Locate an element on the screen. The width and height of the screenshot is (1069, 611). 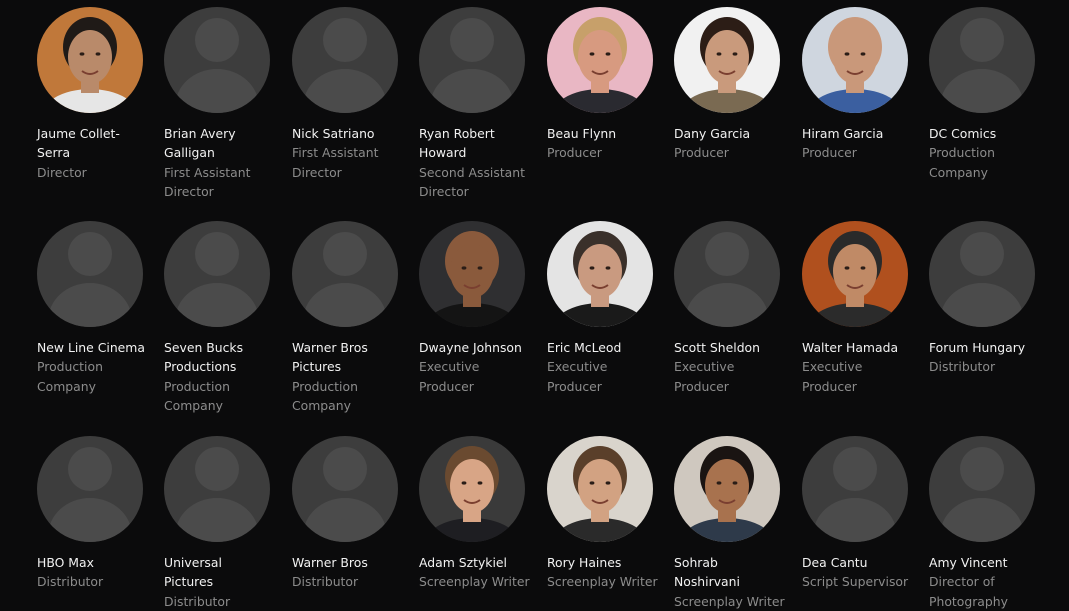
credit-role: Second Assistant Director is located at coordinates (472, 181).